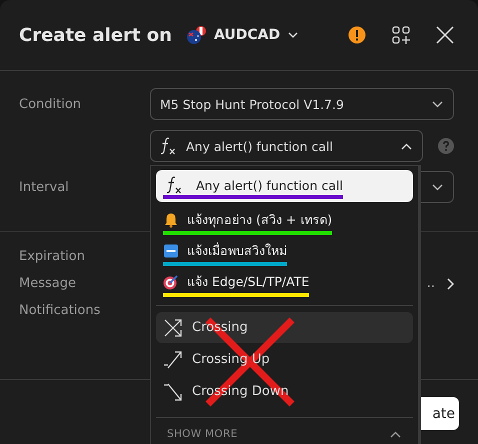 The image size is (478, 444). What do you see at coordinates (401, 35) in the screenshot?
I see `add-widget-icon` at bounding box center [401, 35].